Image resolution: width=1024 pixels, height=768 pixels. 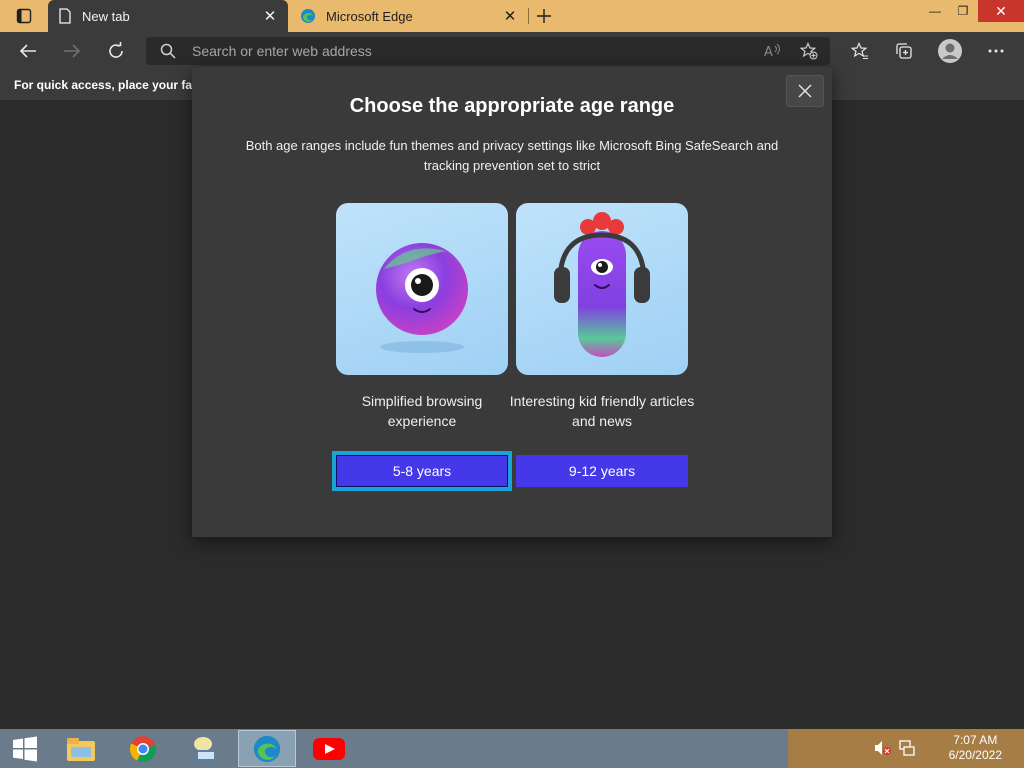 I want to click on minimize-button: —, so click(x=935, y=11).